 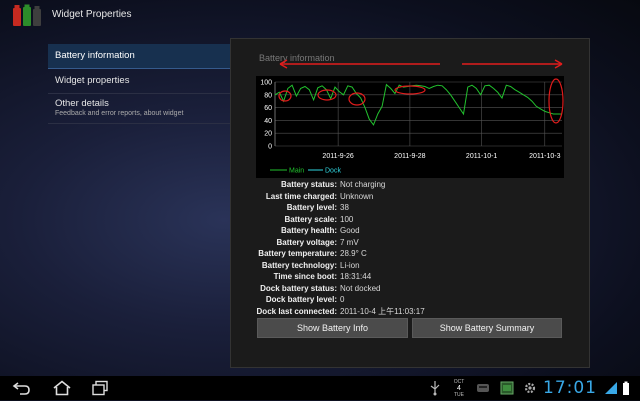 I want to click on info-row: Battery scale: 100, so click(x=406, y=220).